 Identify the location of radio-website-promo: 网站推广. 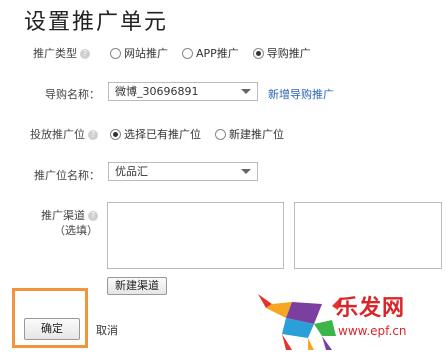
(139, 53).